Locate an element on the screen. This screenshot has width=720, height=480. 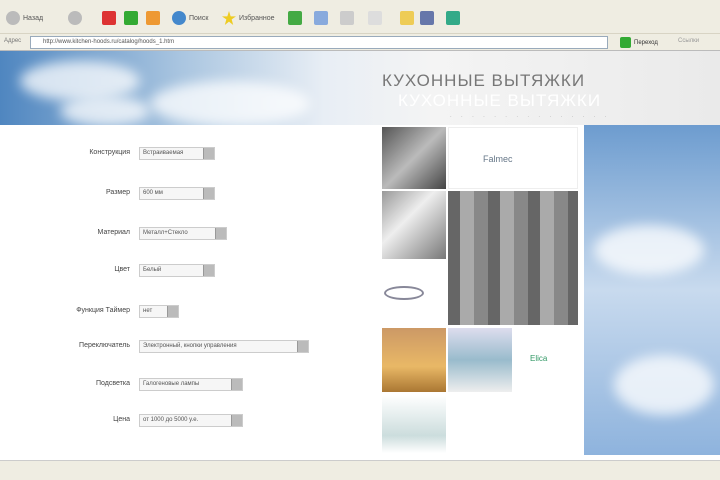
filter-label: Цвет is located at coordinates (122, 269).